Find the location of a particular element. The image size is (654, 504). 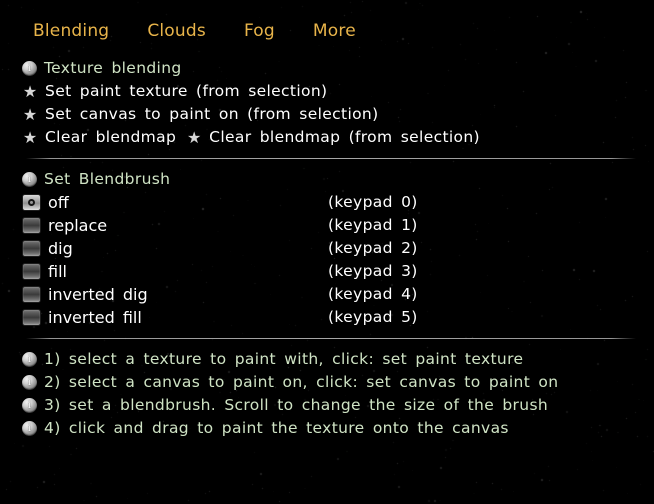

tab-clouds: Clouds is located at coordinates (176, 31).